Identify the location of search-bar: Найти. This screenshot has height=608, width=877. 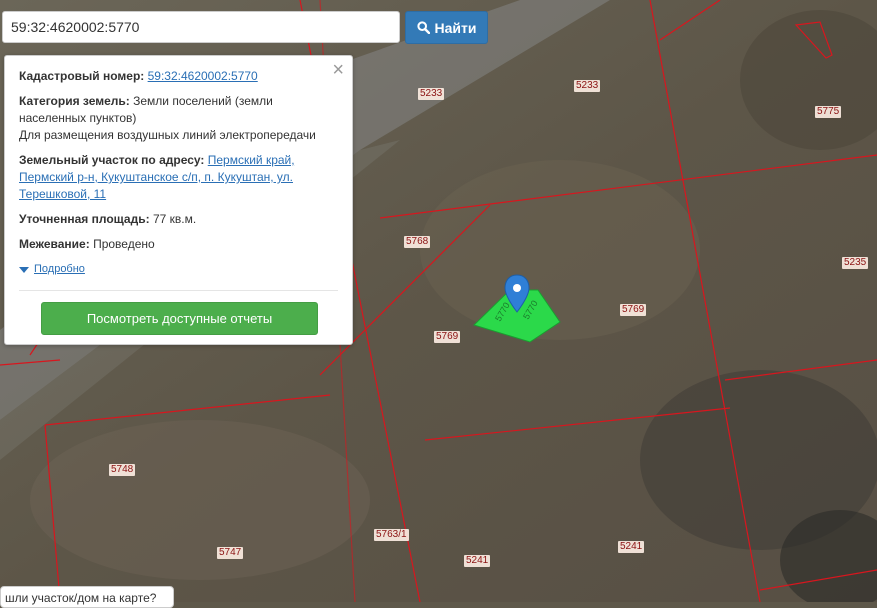
(245, 28).